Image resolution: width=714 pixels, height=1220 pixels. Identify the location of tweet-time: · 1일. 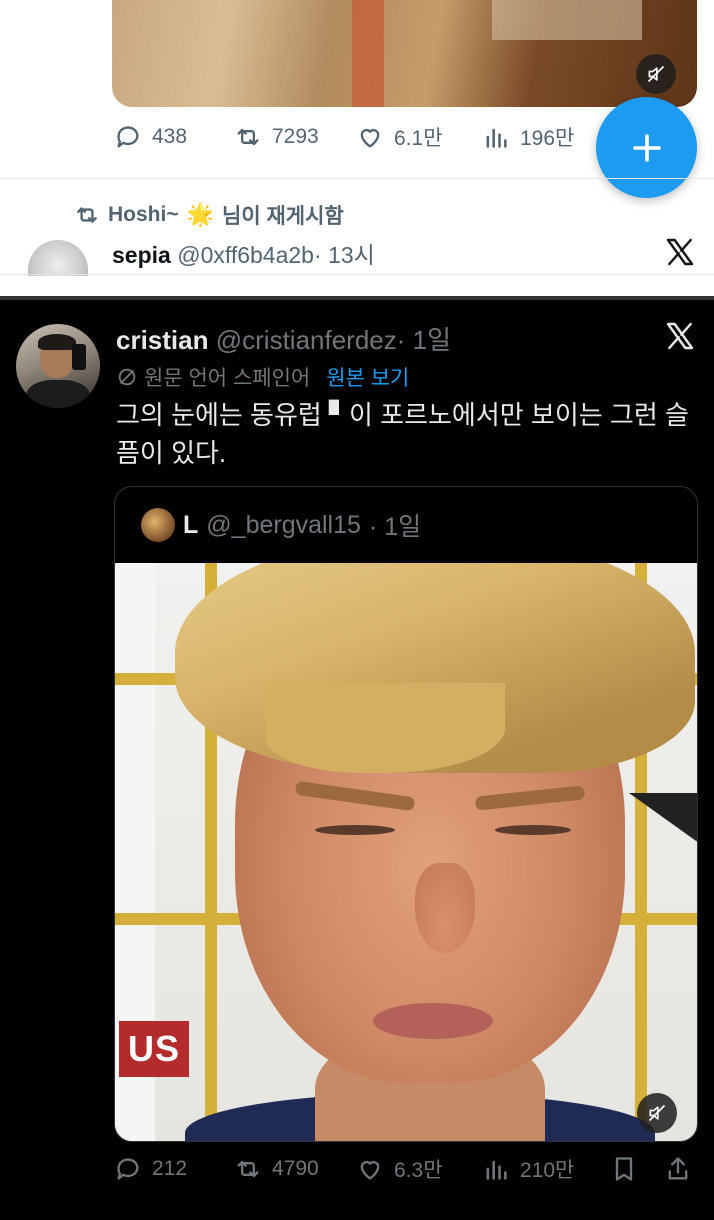
(424, 340).